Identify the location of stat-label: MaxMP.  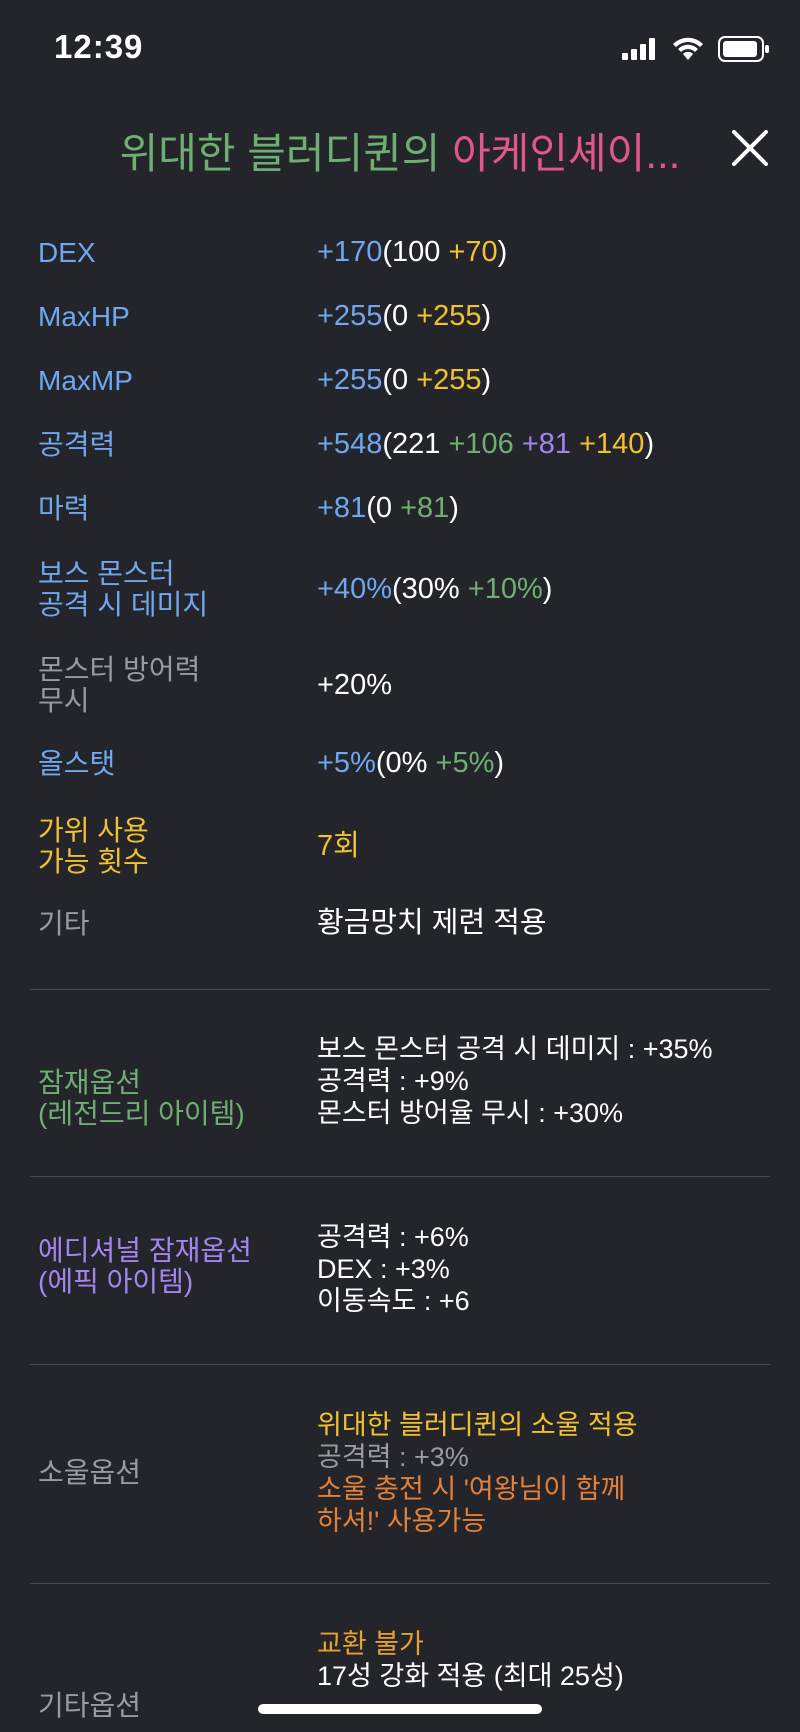
(85, 380).